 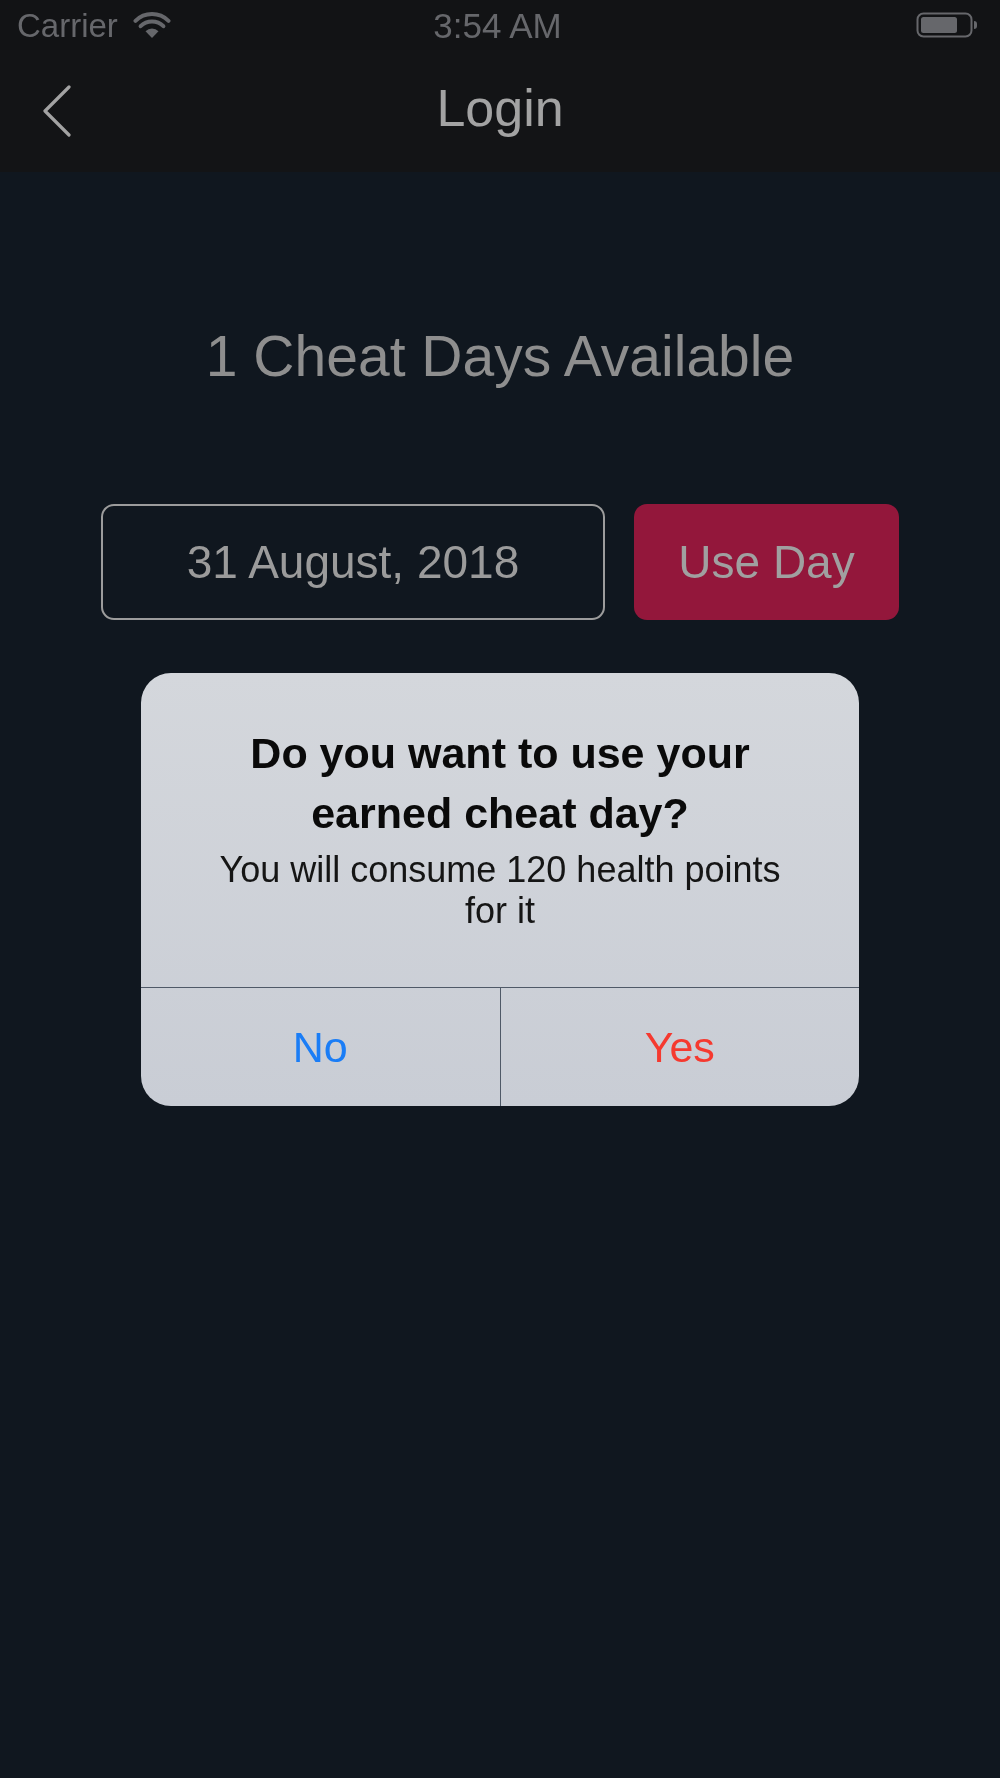 What do you see at coordinates (766, 562) in the screenshot?
I see `use-day-button: Use Day` at bounding box center [766, 562].